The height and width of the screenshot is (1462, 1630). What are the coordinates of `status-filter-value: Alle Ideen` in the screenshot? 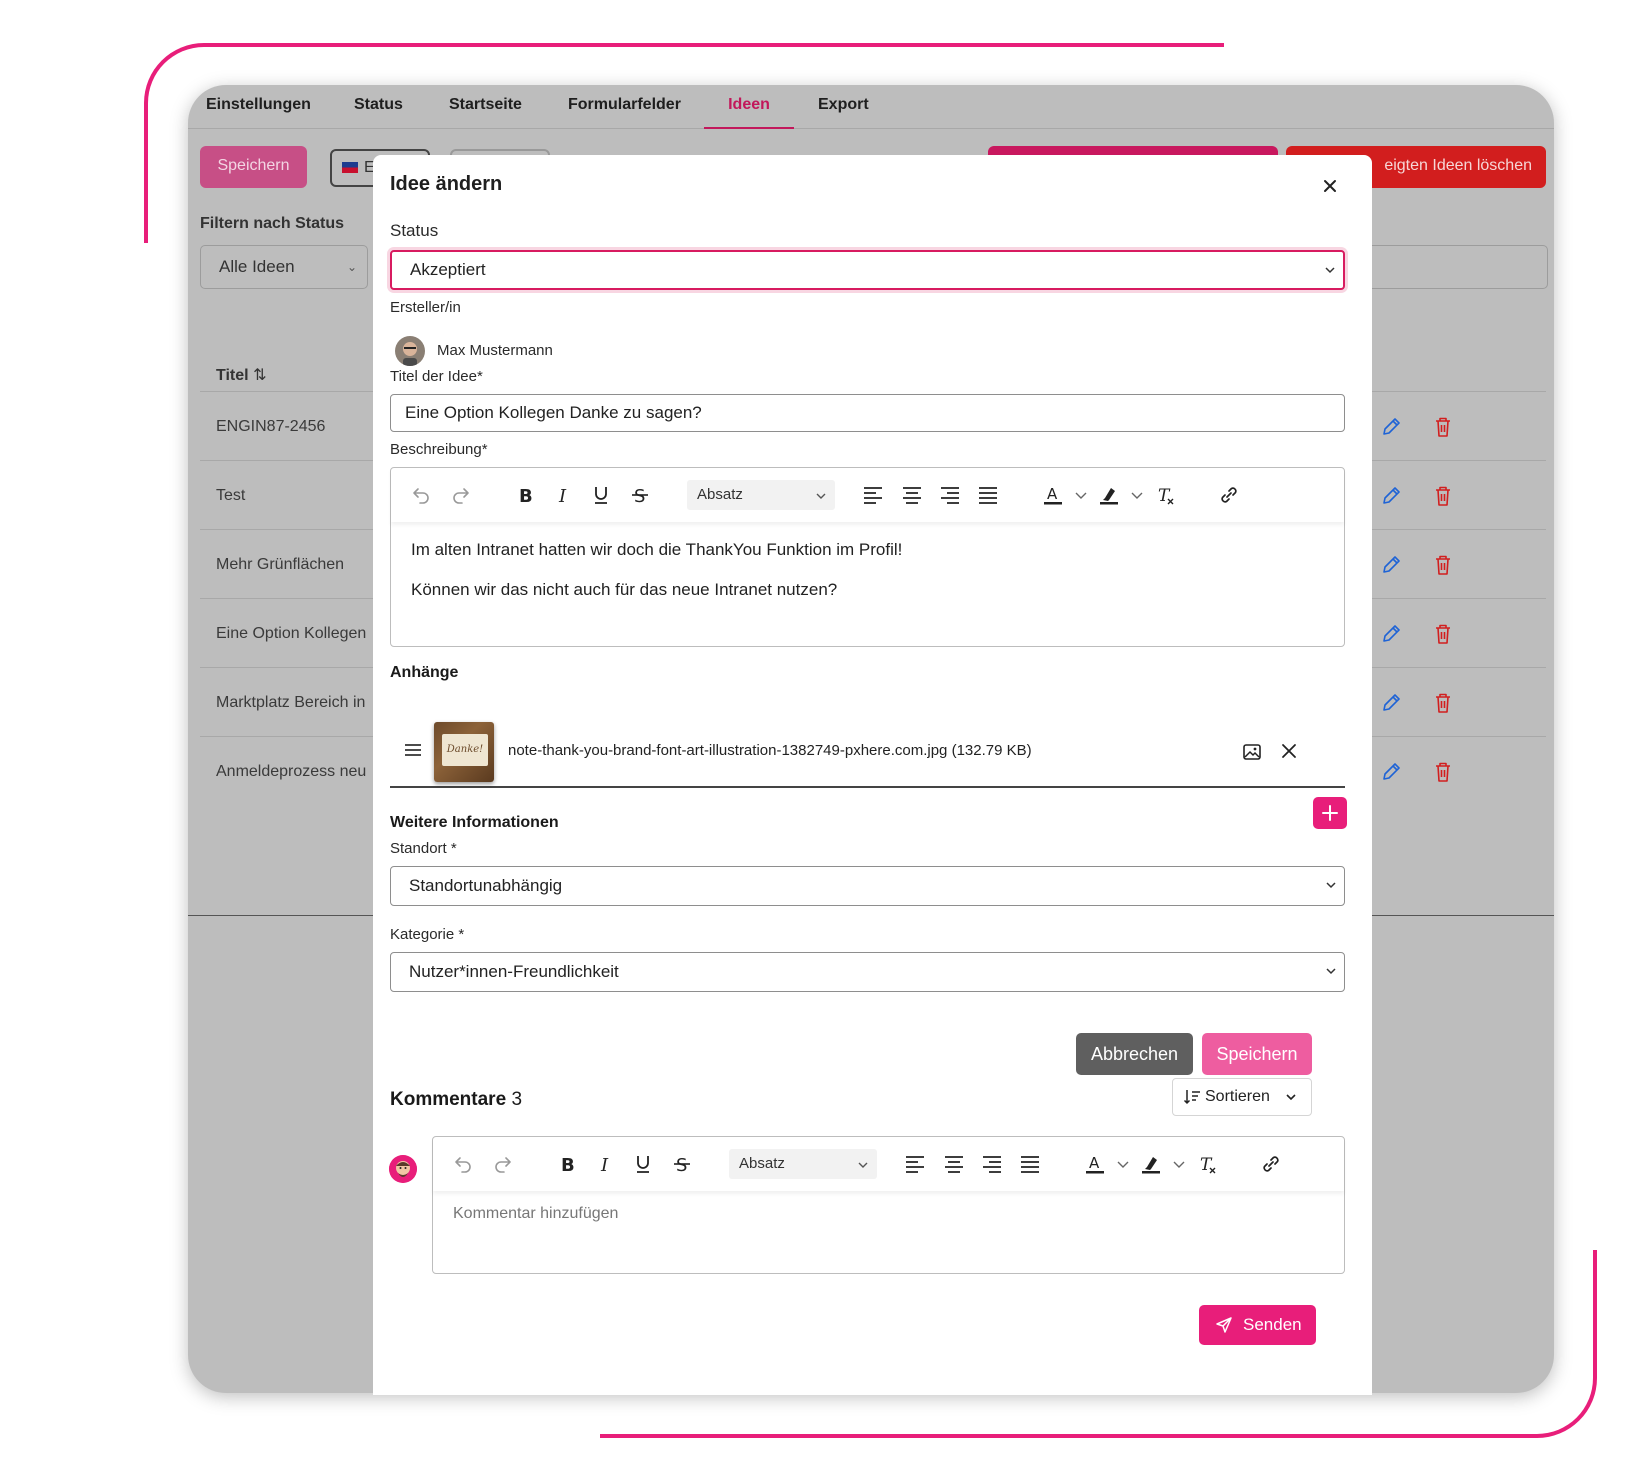 It's located at (257, 266).